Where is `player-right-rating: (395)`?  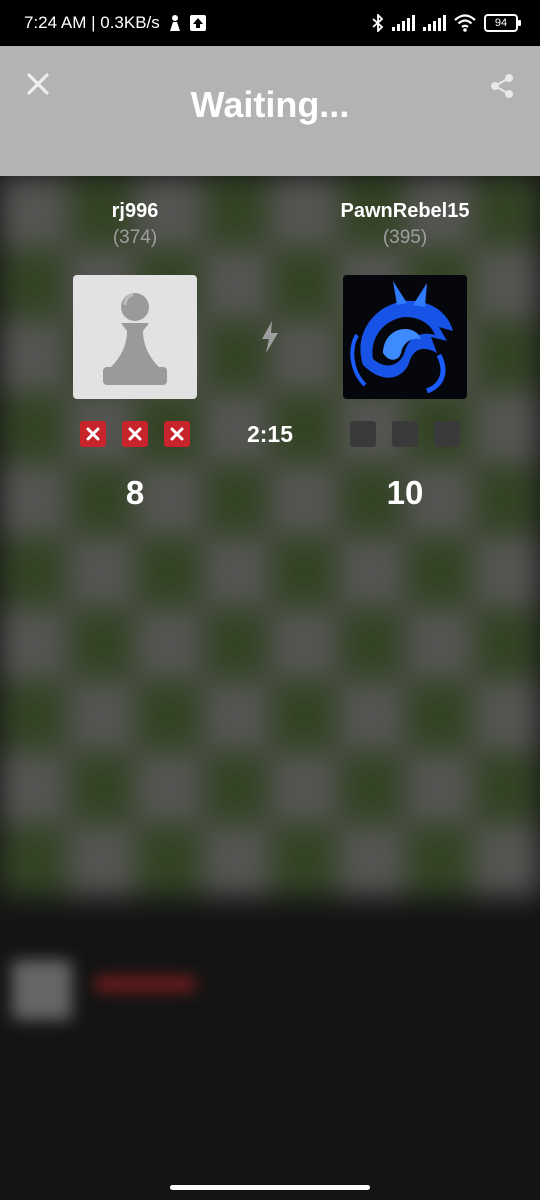 player-right-rating: (395) is located at coordinates (405, 237).